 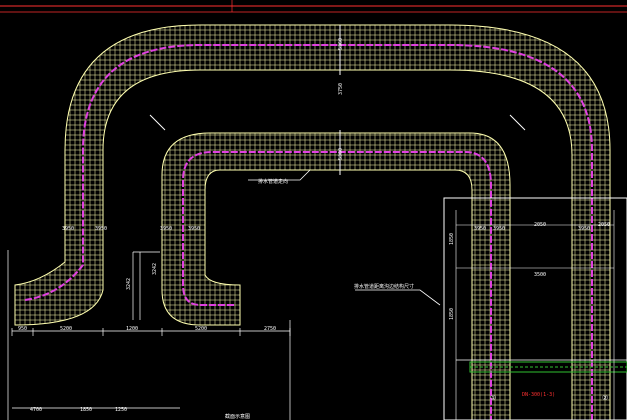 I want to click on bottom-dim-2: 5200, so click(x=66, y=329).